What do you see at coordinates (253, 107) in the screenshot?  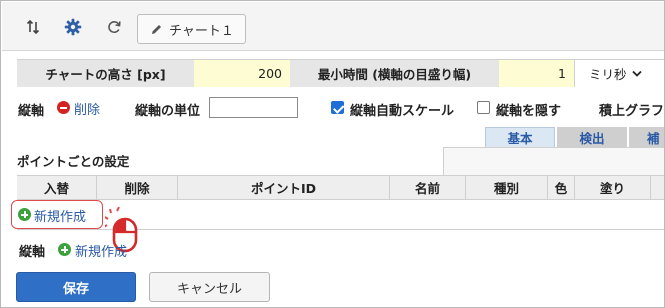 I see `axis-unit-input` at bounding box center [253, 107].